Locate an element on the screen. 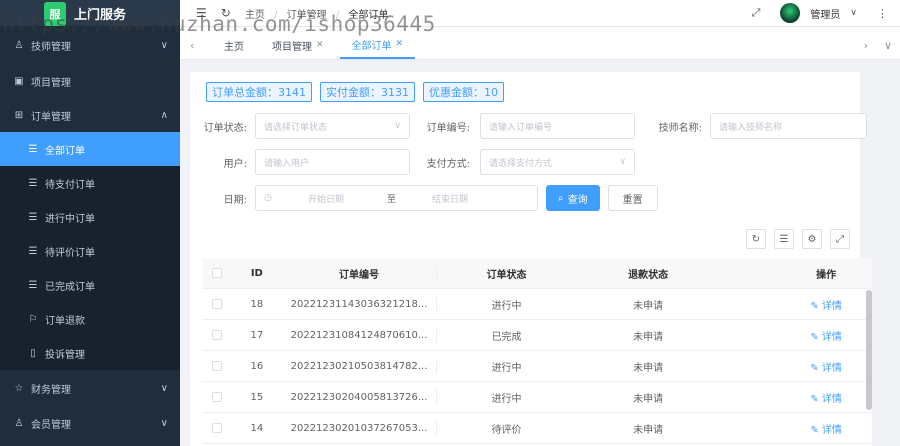 The image size is (900, 446). table-scrollbar is located at coordinates (869, 350).